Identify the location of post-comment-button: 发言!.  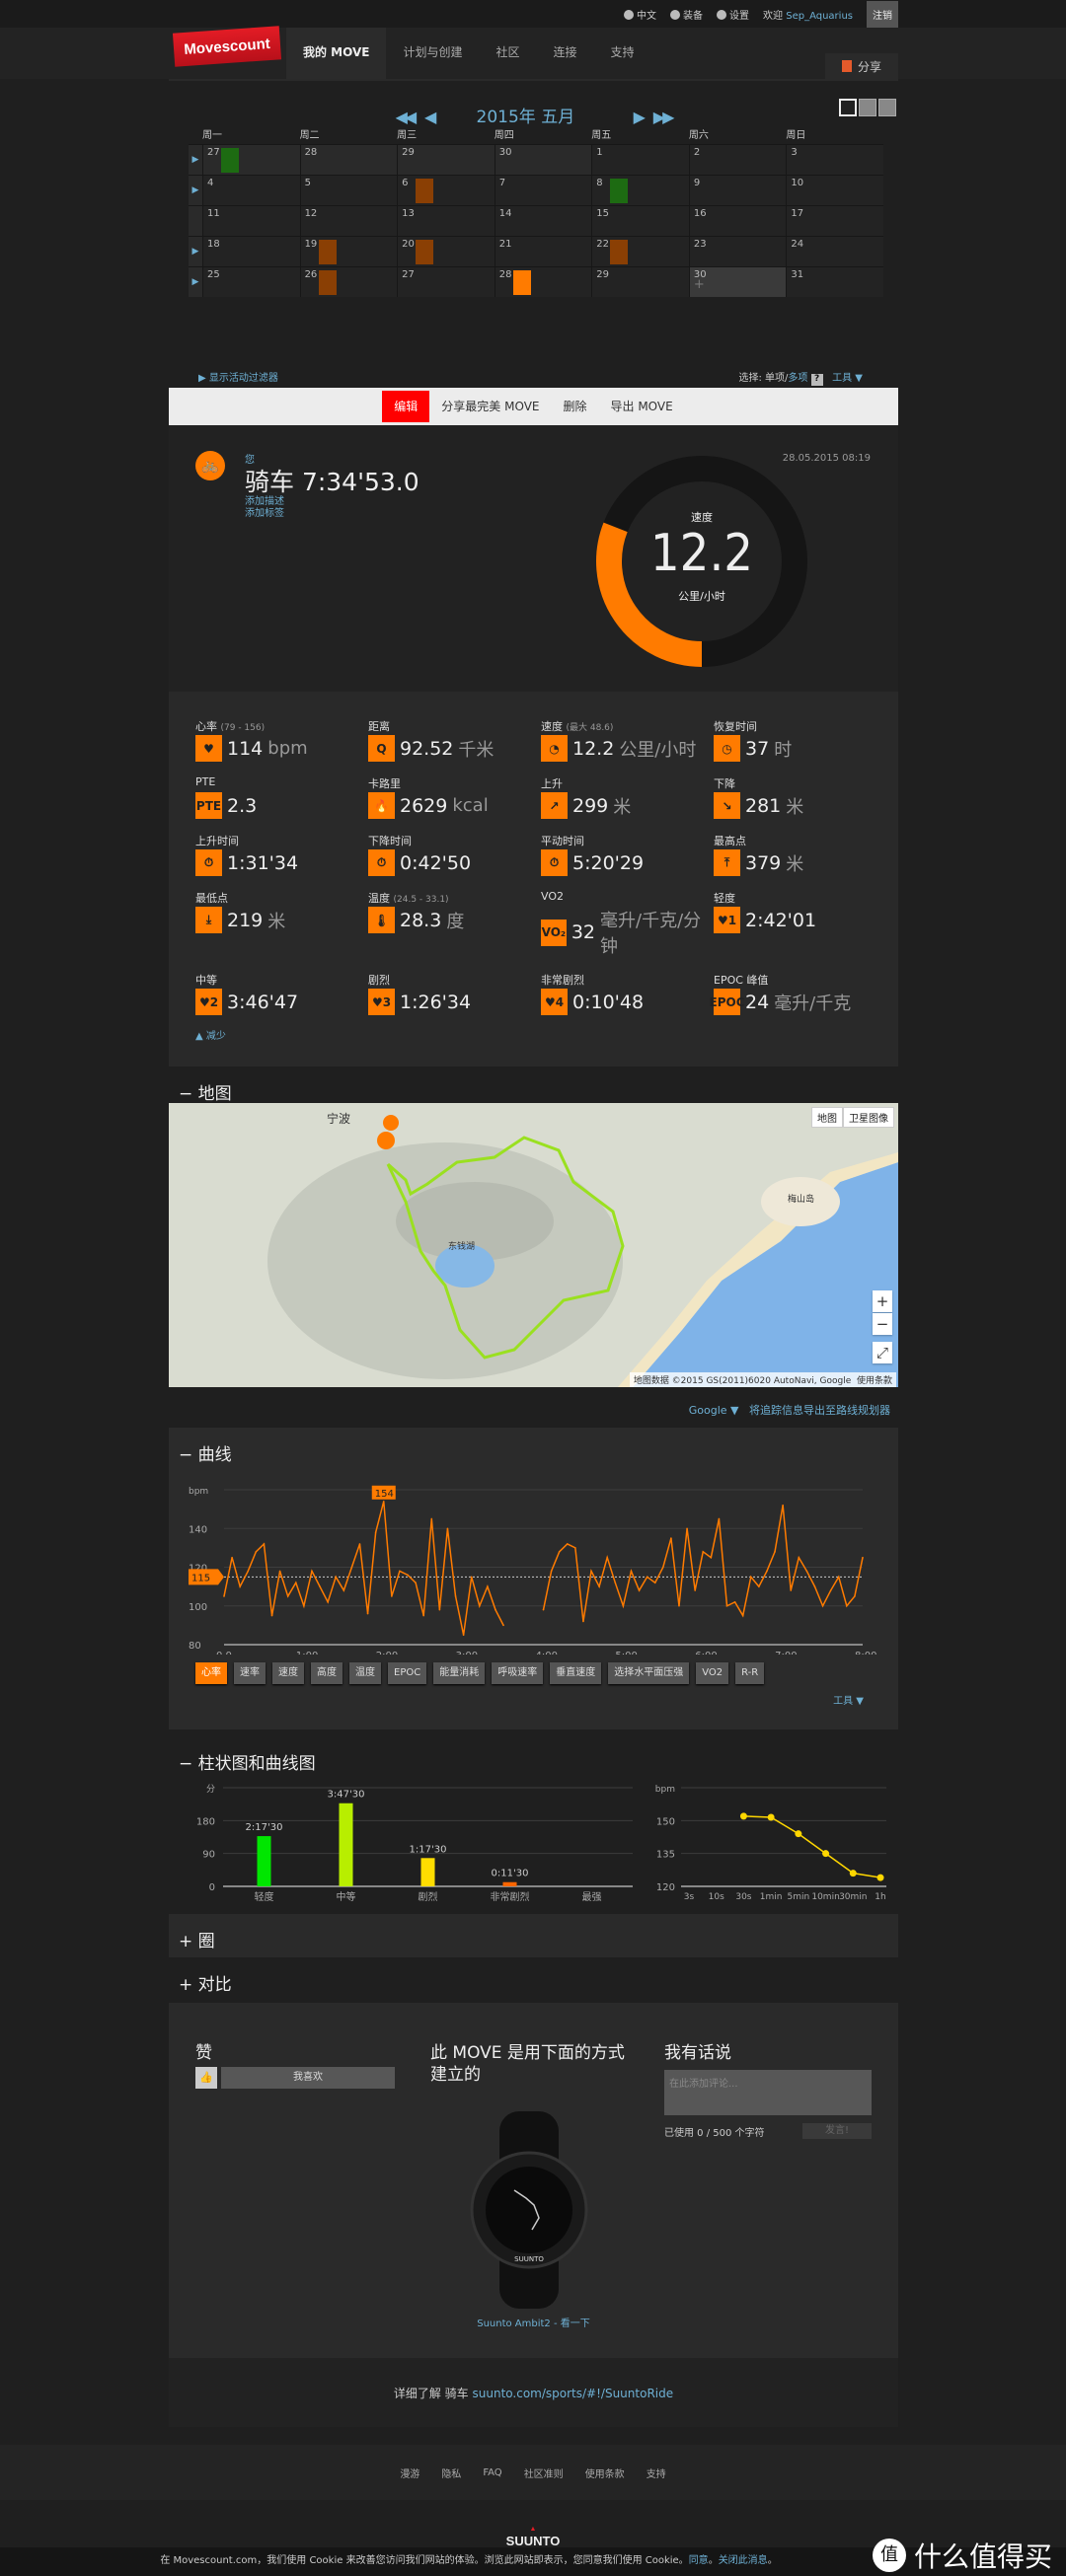
(837, 2131).